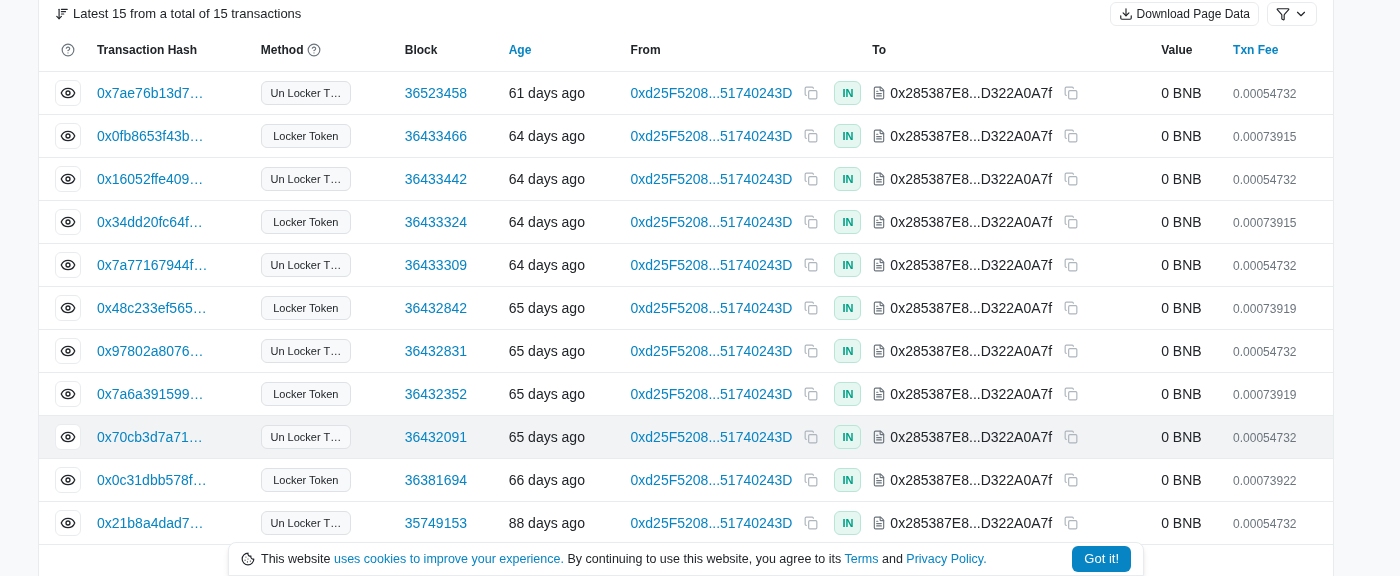 The height and width of the screenshot is (576, 1400). Describe the element at coordinates (435, 264) in the screenshot. I see `block-link: 36433309` at that location.